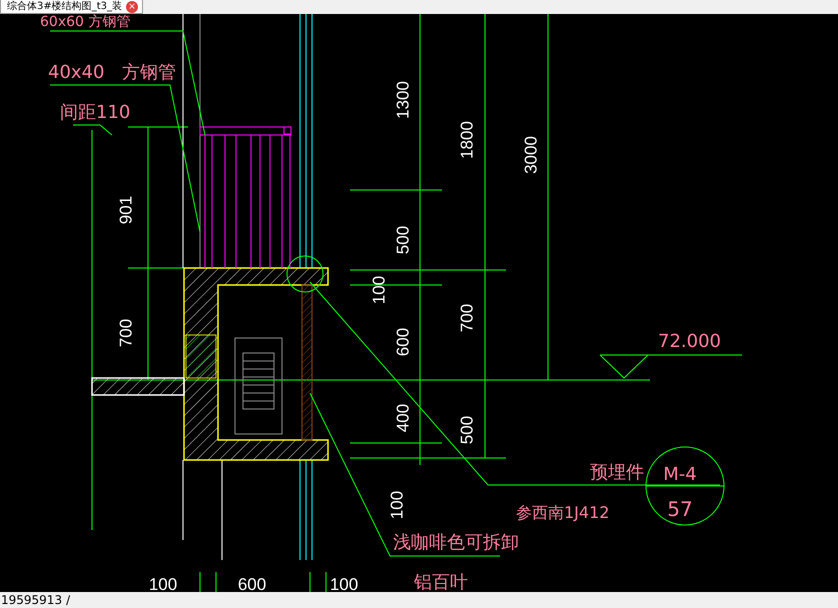  I want to click on annotation-text: 铝百叶, so click(441, 582).